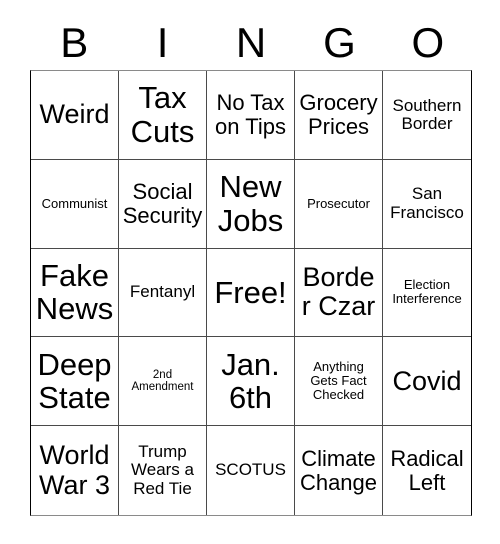  Describe the element at coordinates (339, 42) in the screenshot. I see `bingo-header-letter-g: G` at that location.